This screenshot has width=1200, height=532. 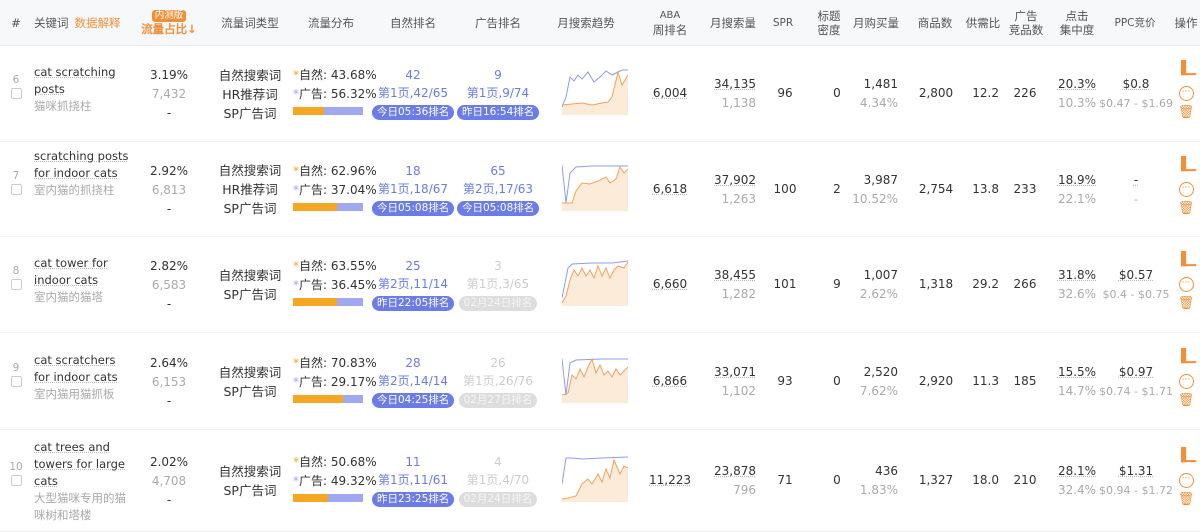 I want to click on traffic-dist-bar, so click(x=328, y=498).